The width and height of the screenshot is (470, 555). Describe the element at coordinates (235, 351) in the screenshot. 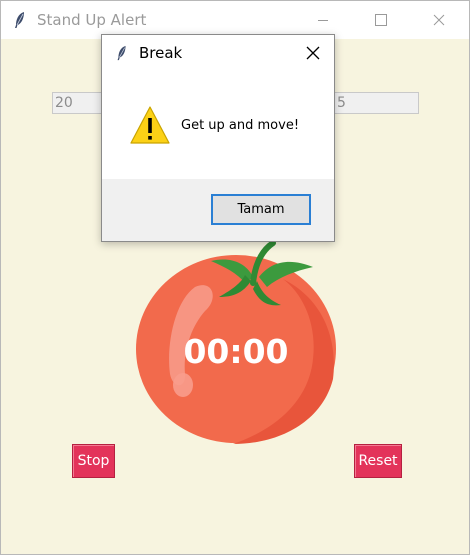

I see `timer-display: 00:00` at that location.